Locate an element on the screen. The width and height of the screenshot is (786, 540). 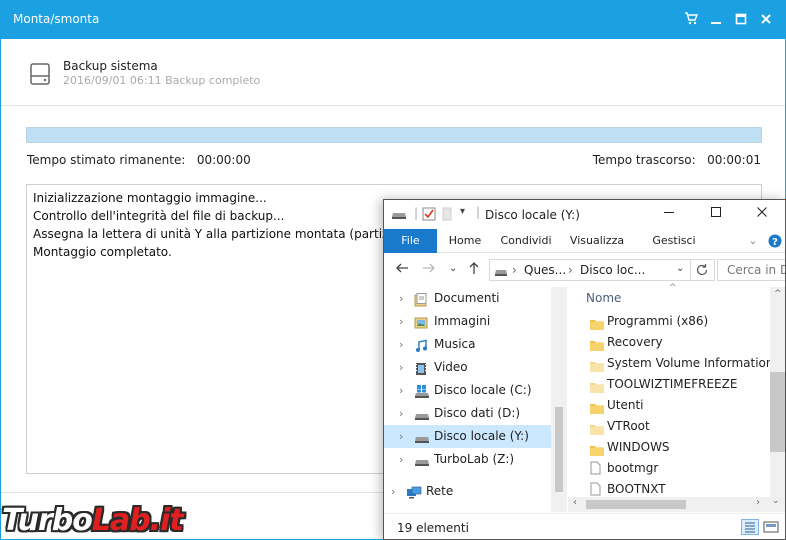
tree-label: Disco dati (D:) is located at coordinates (477, 413).